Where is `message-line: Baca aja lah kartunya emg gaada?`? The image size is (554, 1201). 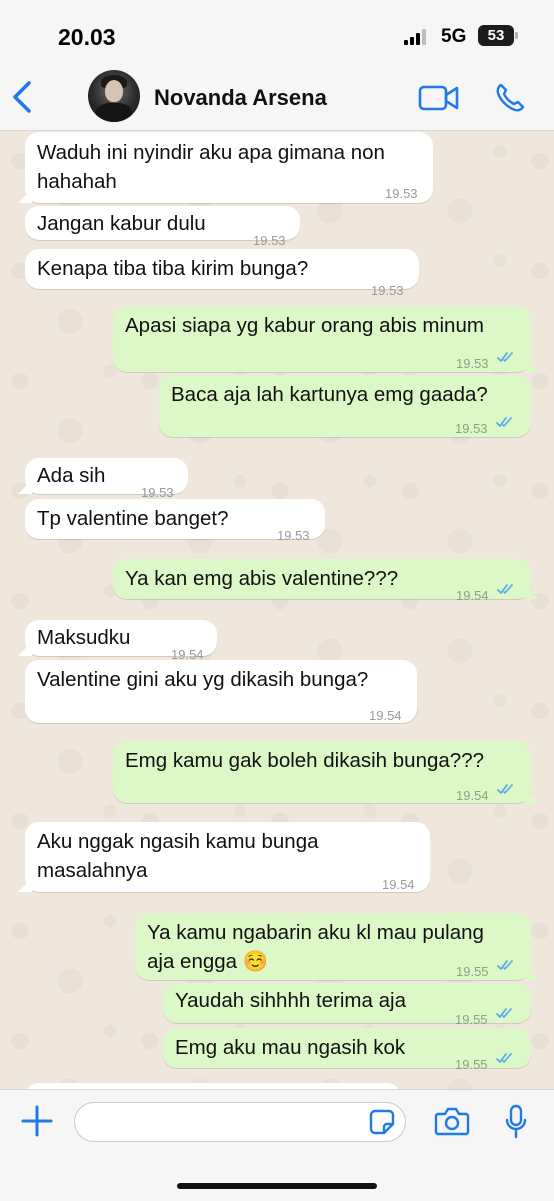 message-line: Baca aja lah kartunya emg gaada? is located at coordinates (329, 394).